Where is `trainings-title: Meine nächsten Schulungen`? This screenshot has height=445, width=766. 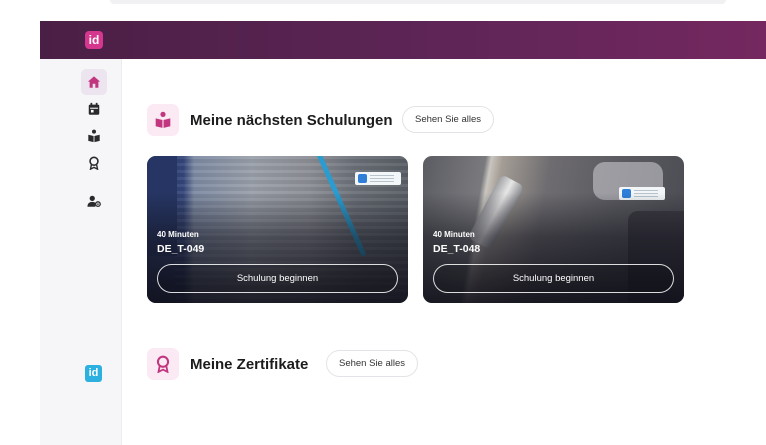
trainings-title: Meine nächsten Schulungen is located at coordinates (291, 120).